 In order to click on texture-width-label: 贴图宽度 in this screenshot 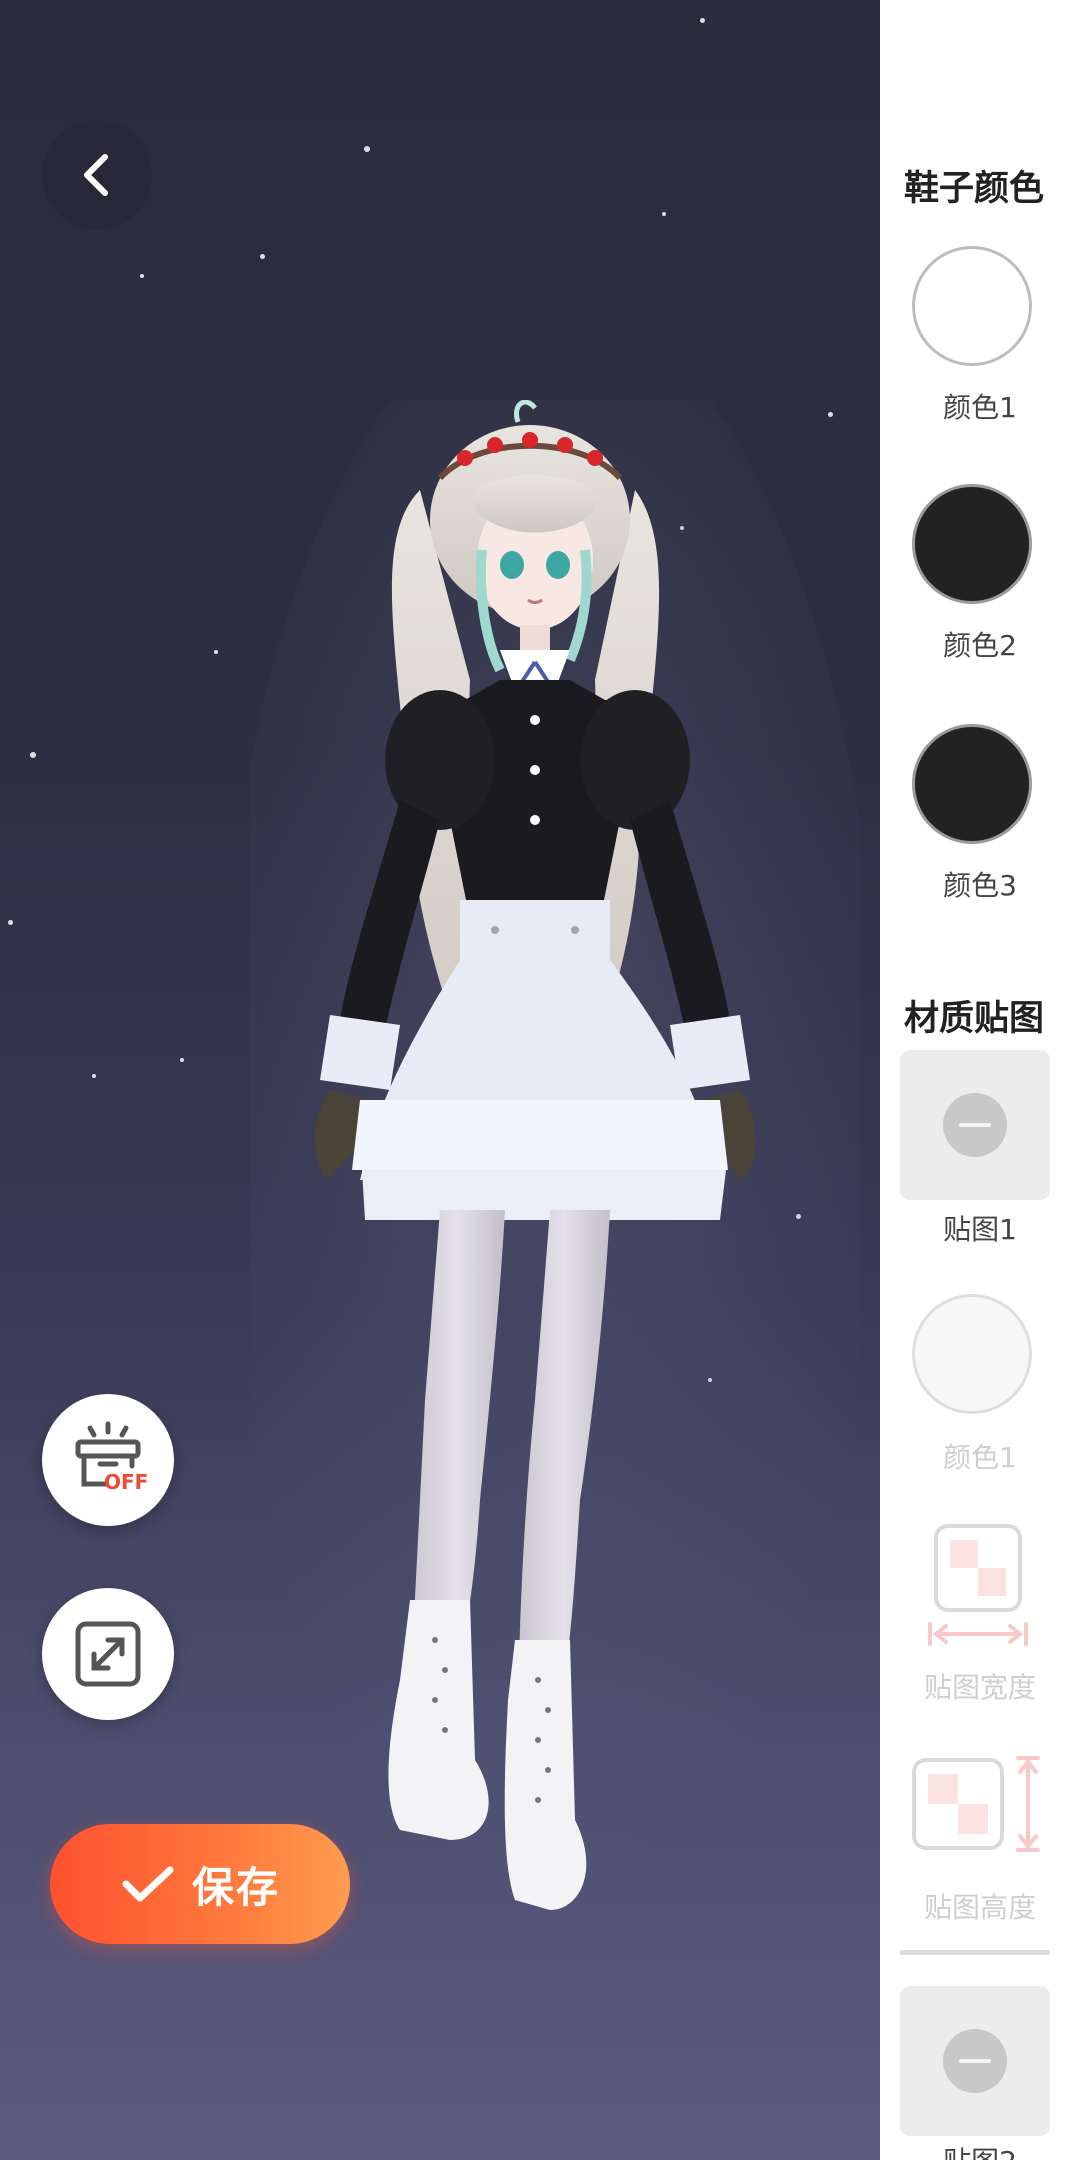, I will do `click(979, 1687)`.